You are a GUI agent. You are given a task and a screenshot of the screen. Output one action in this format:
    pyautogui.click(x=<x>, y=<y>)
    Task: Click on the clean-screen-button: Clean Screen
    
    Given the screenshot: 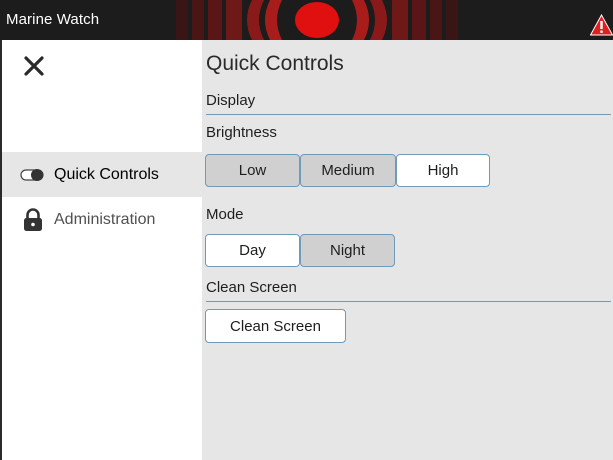 What is the action you would take?
    pyautogui.click(x=275, y=326)
    